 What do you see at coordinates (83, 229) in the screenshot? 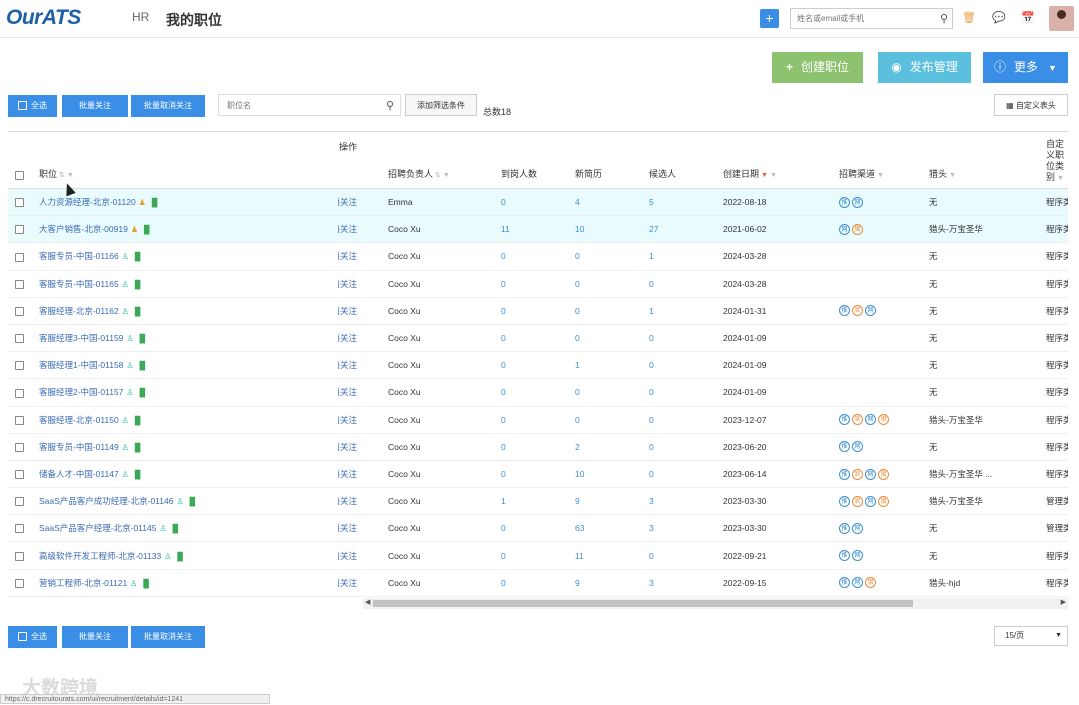
I see `job-link: 大客户销售-北京-00919` at bounding box center [83, 229].